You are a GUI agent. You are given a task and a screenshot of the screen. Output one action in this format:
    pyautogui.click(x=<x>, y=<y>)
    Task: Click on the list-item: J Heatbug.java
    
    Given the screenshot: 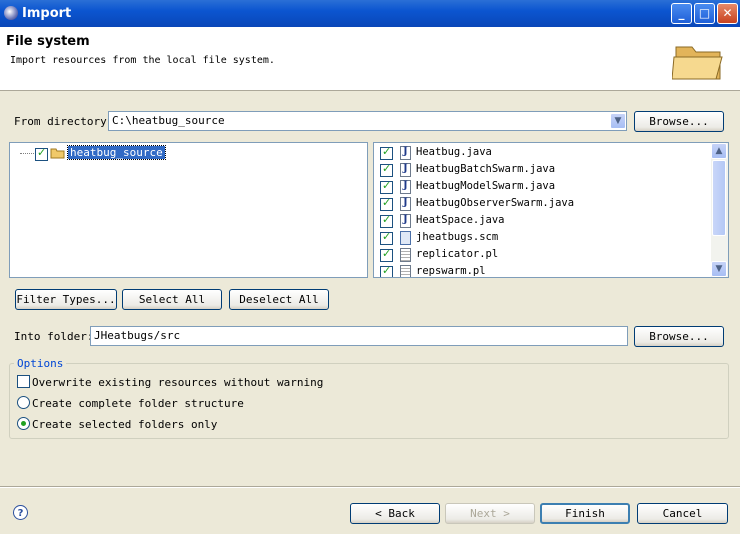 What is the action you would take?
    pyautogui.click(x=545, y=153)
    